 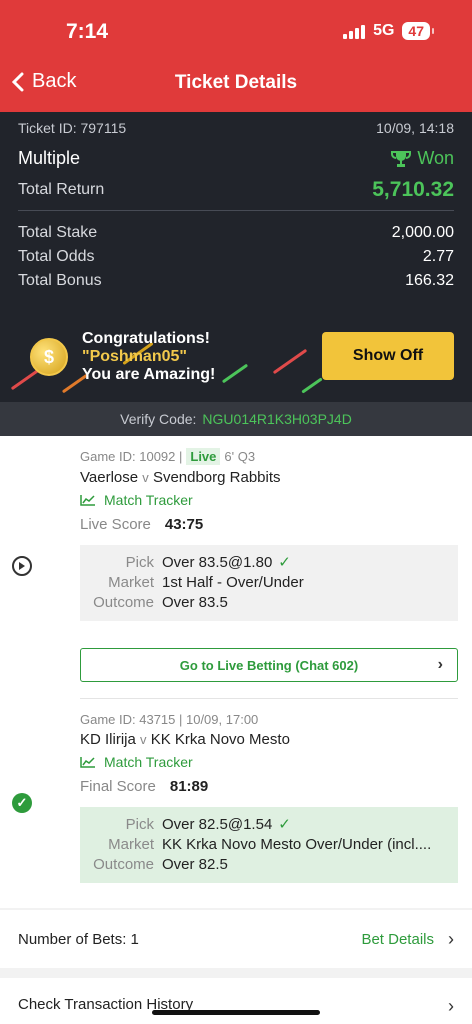 I want to click on away-team: Svendborg Rabbits, so click(x=216, y=477).